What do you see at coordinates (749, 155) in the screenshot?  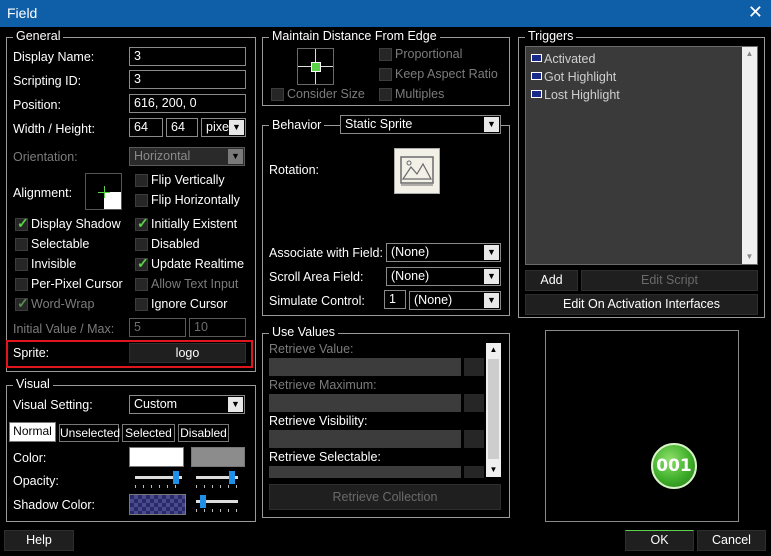 I see `triggers-scrollbar: ▲ ▼` at bounding box center [749, 155].